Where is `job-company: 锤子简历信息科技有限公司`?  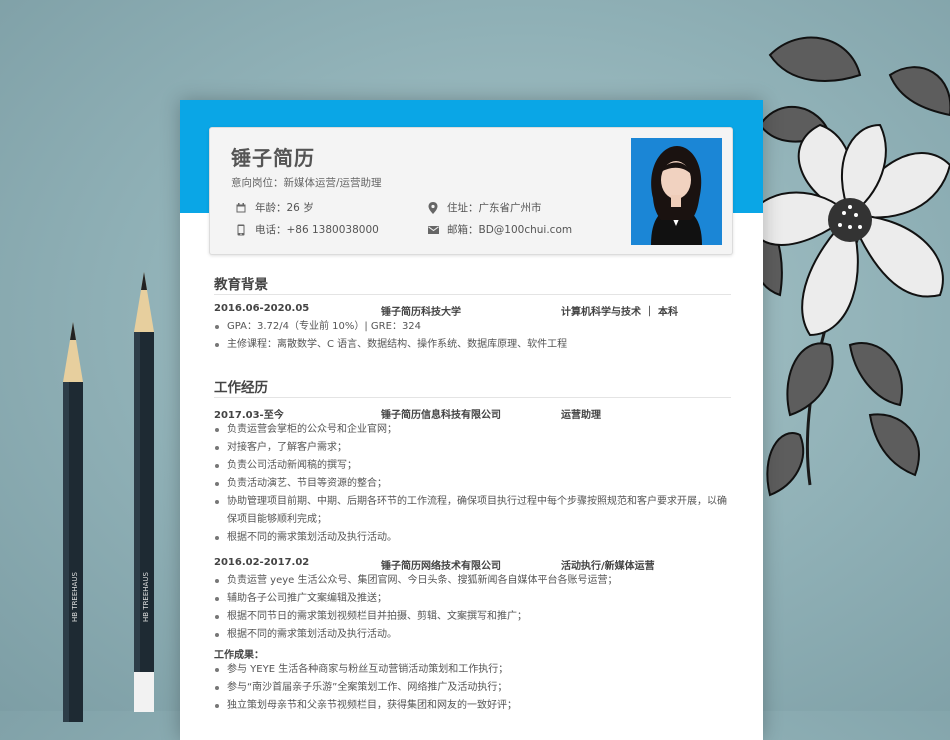 job-company: 锤子简历信息科技有限公司 is located at coordinates (441, 415).